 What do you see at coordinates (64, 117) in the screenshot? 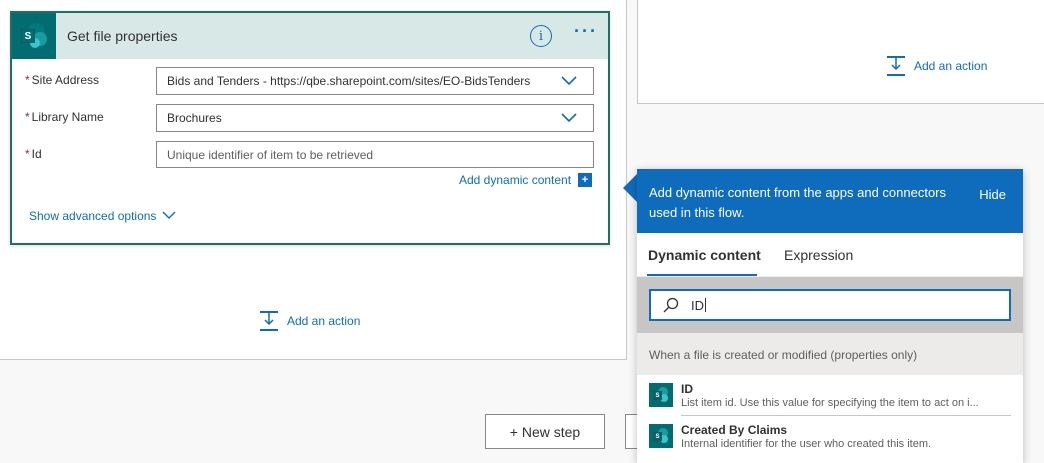
I see `library-name-label: * Library Name` at bounding box center [64, 117].